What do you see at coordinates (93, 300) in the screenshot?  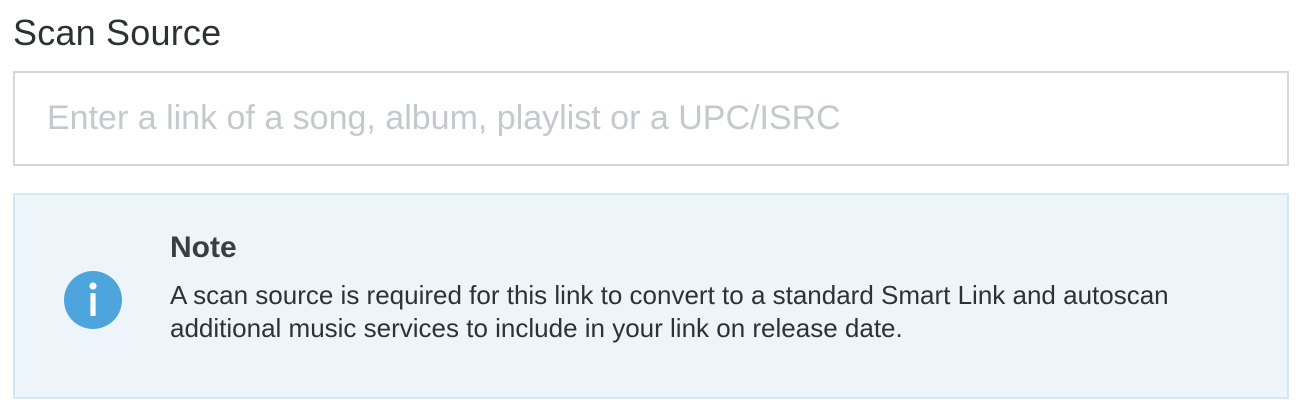 I see `info-icon` at bounding box center [93, 300].